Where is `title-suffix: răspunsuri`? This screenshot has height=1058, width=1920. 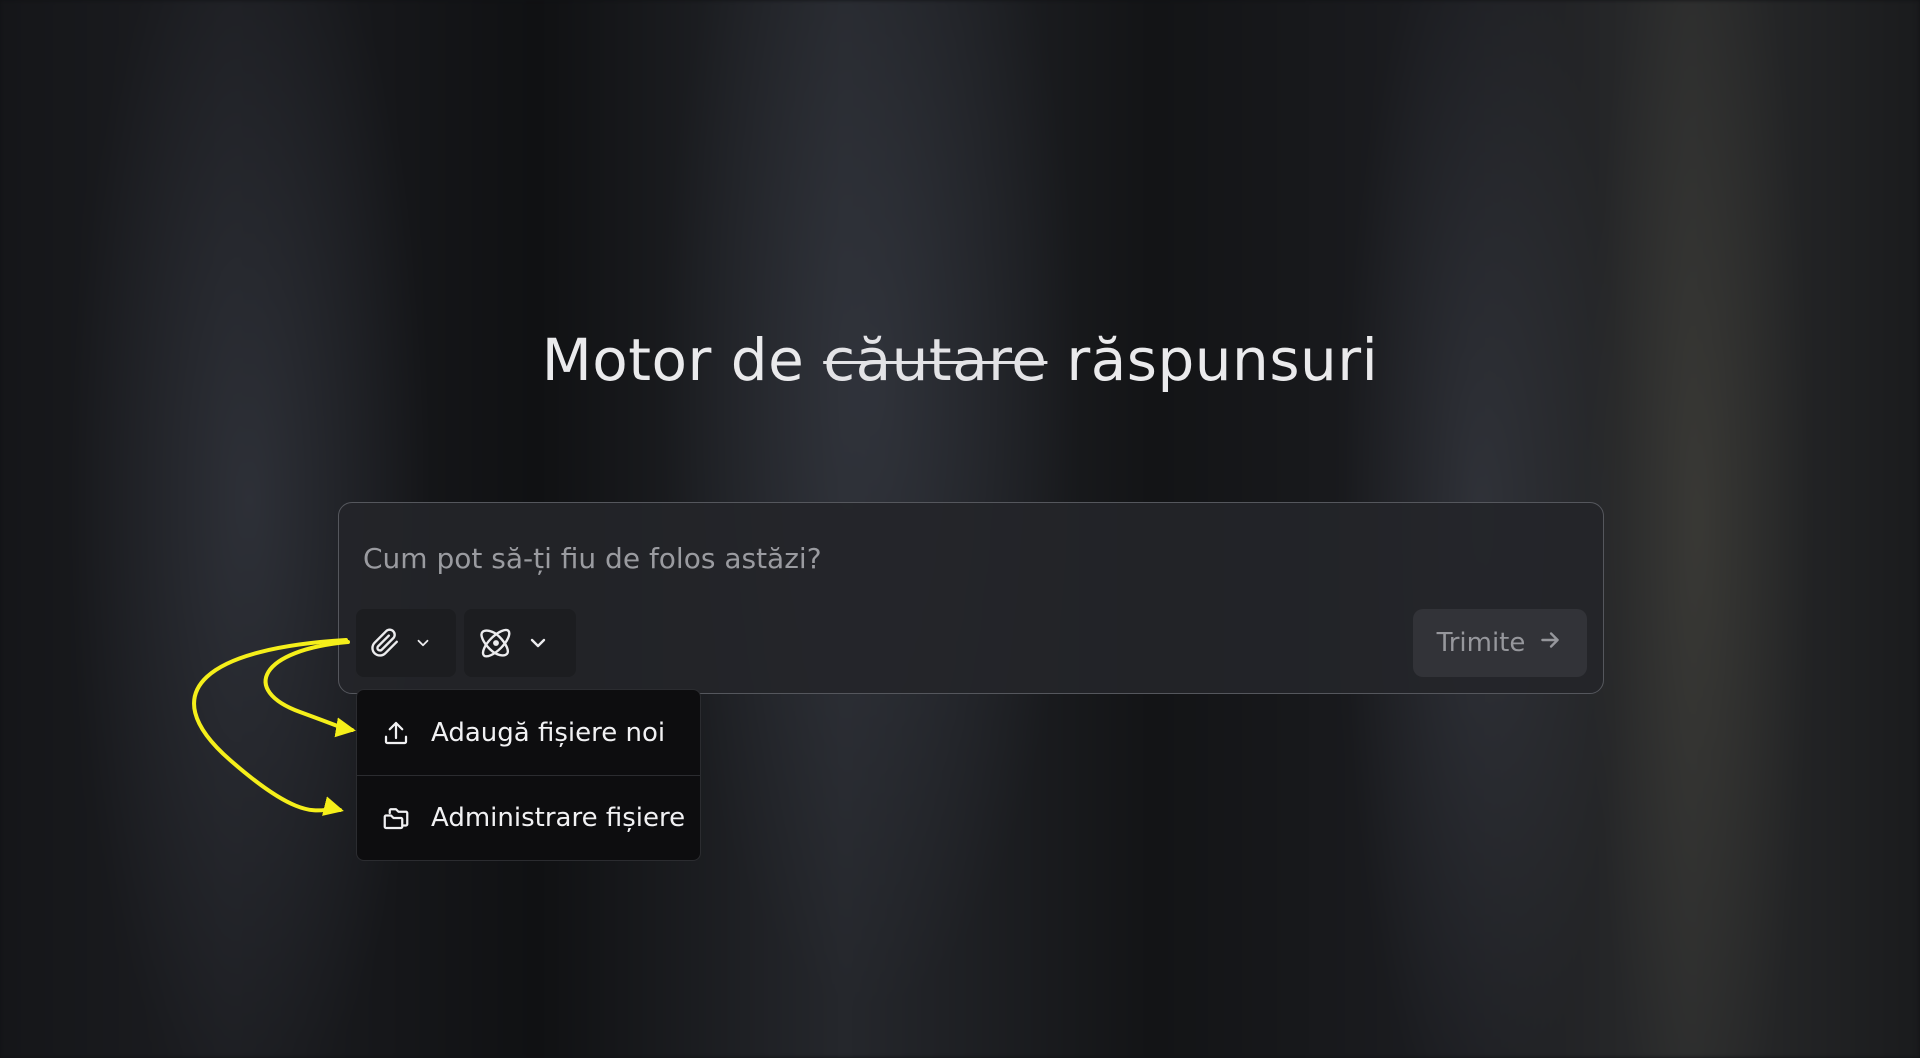
title-suffix: răspunsuri is located at coordinates (1222, 360).